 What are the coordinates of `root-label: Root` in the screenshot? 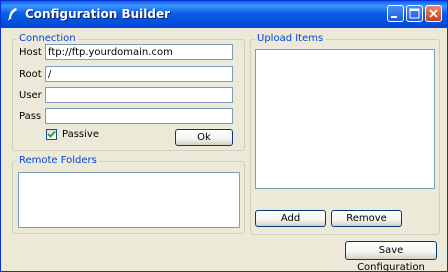 It's located at (30, 74).